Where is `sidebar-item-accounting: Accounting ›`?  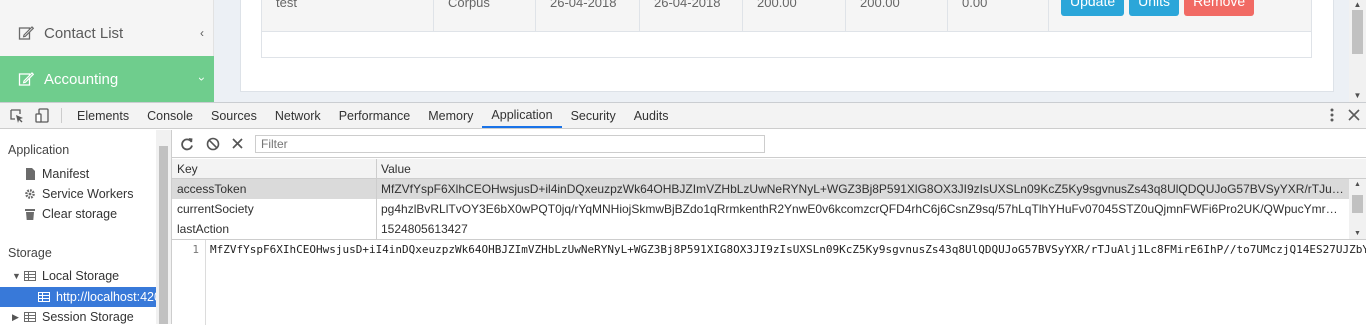
sidebar-item-accounting: Accounting › is located at coordinates (107, 79).